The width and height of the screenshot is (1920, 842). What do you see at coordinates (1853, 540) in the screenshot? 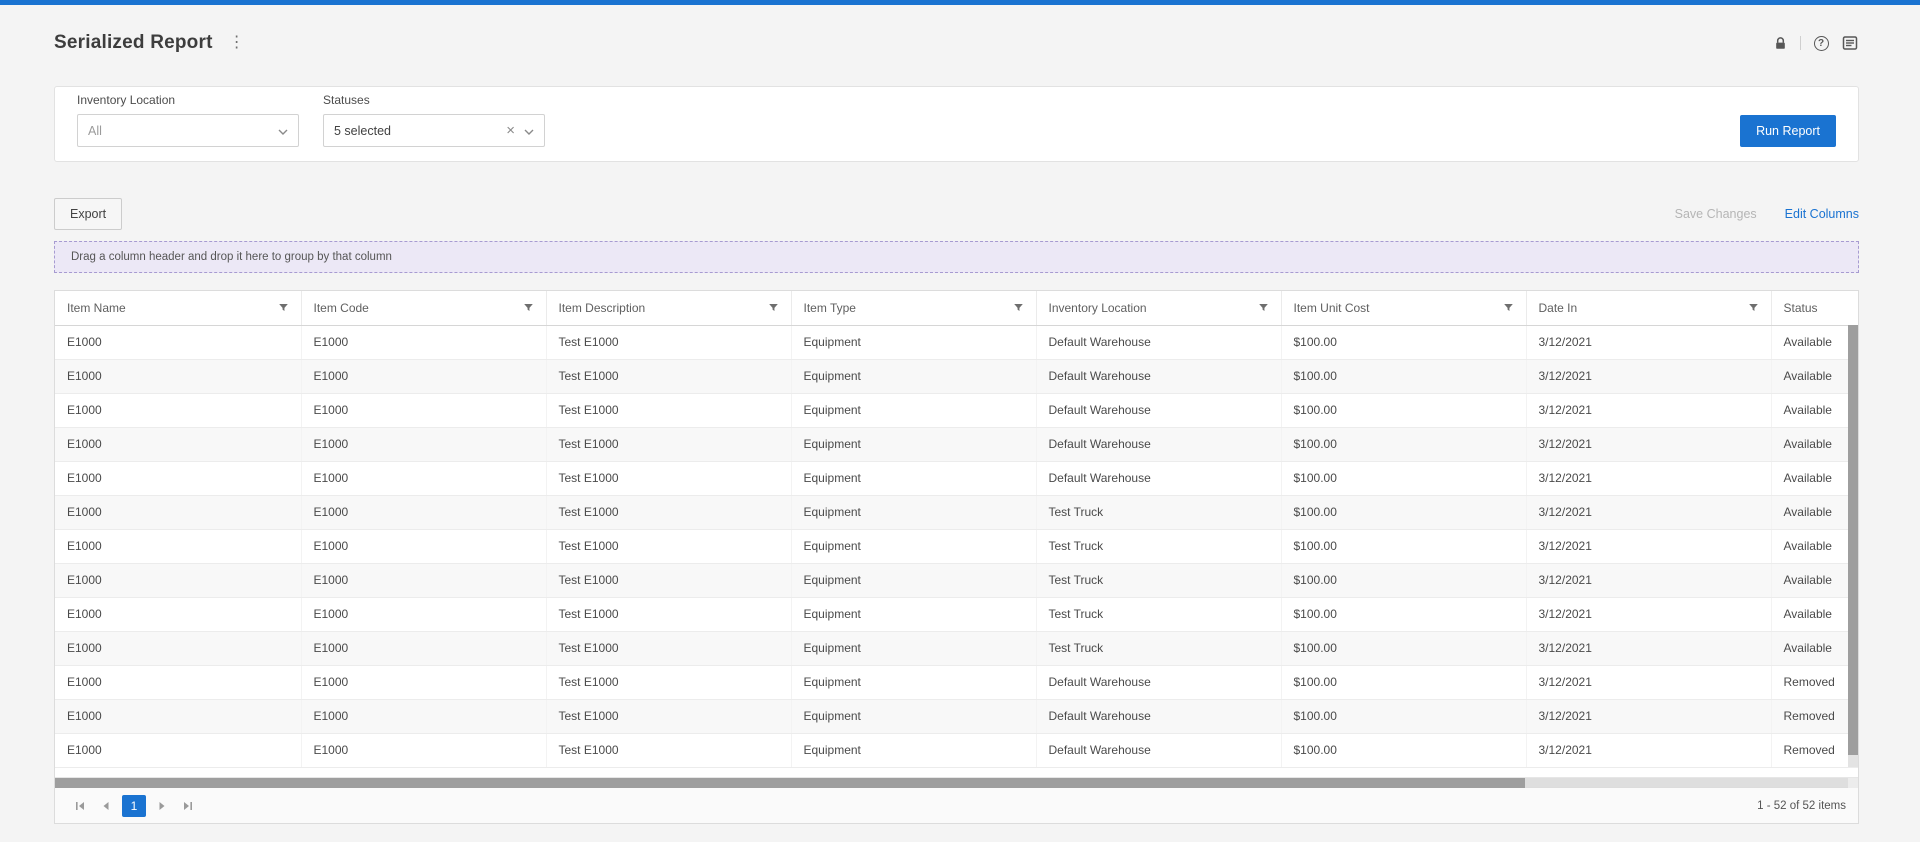
I see `vertical-scrollbar-thumb` at bounding box center [1853, 540].